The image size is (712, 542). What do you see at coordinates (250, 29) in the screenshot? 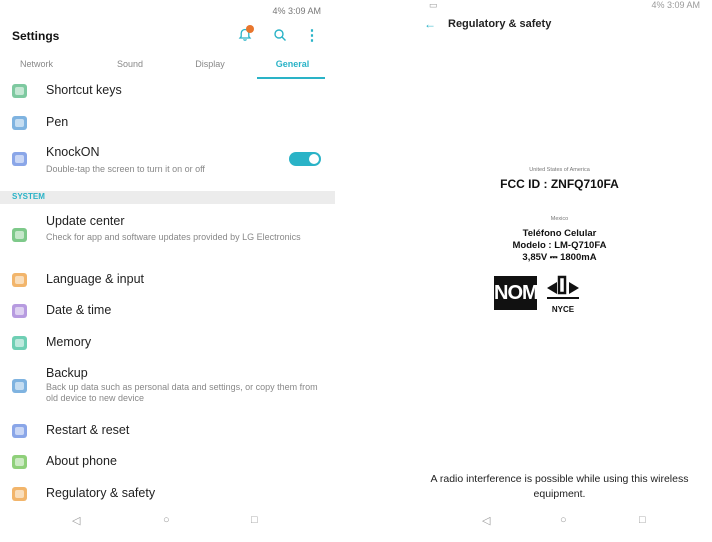
I see `notification-badge` at bounding box center [250, 29].